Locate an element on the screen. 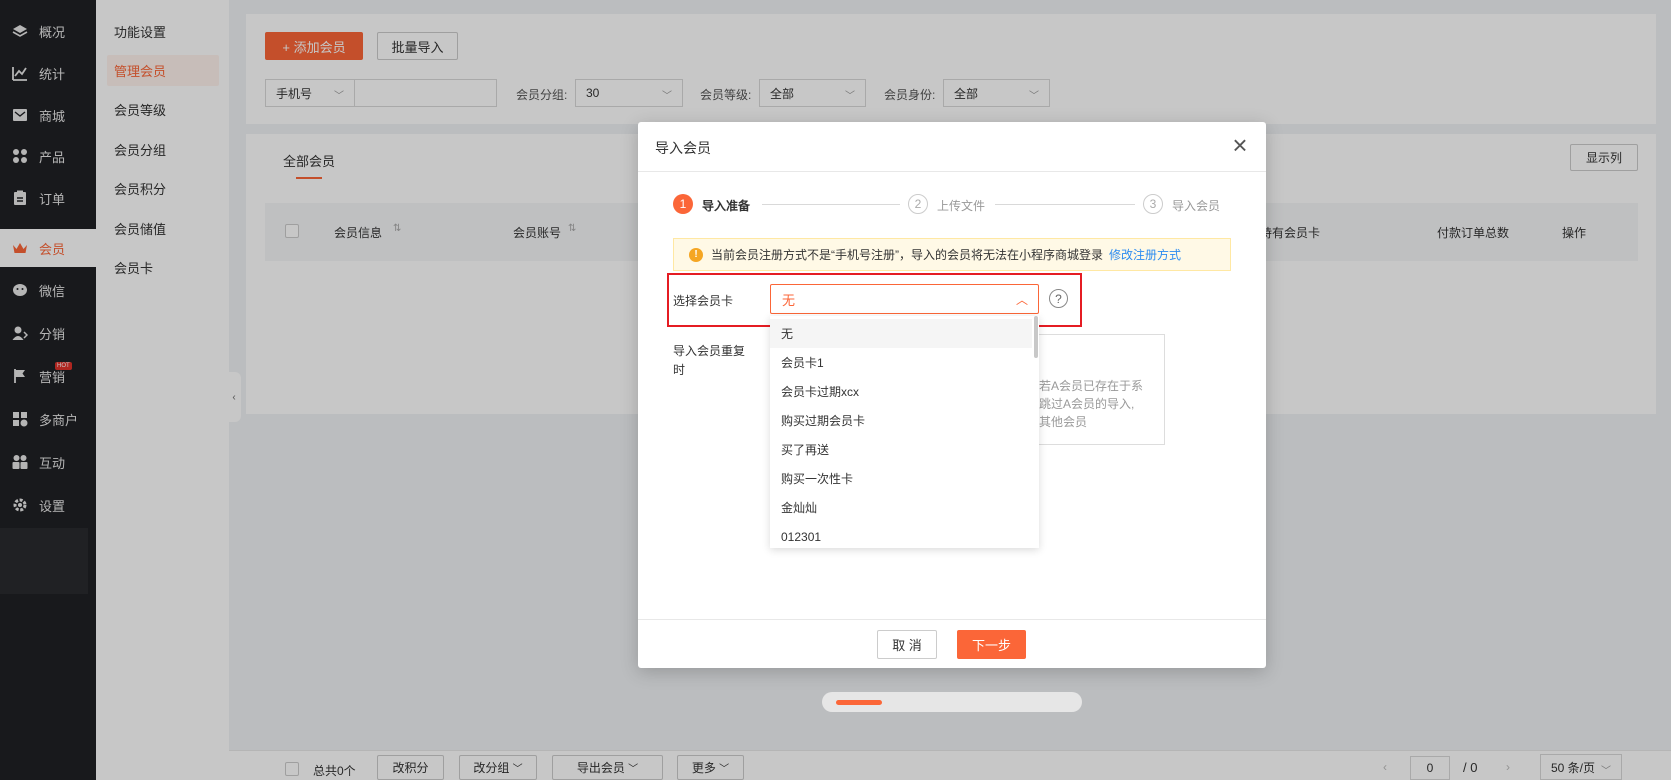  warning-text: 当前会员注册方式不是“手机号注册”，导入的会员将无法在小程序商城登录 is located at coordinates (907, 255).